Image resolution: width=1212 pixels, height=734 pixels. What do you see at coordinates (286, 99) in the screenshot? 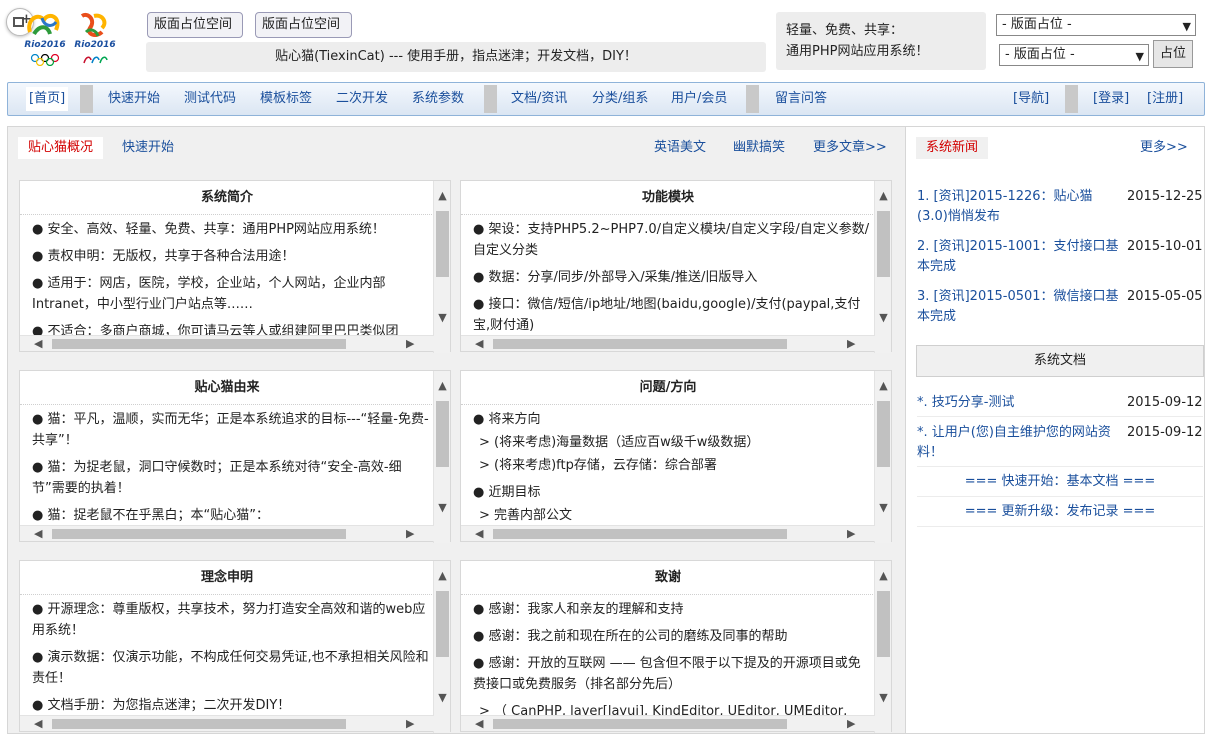
I see `nav-item-template-tags: 模板标签` at bounding box center [286, 99].